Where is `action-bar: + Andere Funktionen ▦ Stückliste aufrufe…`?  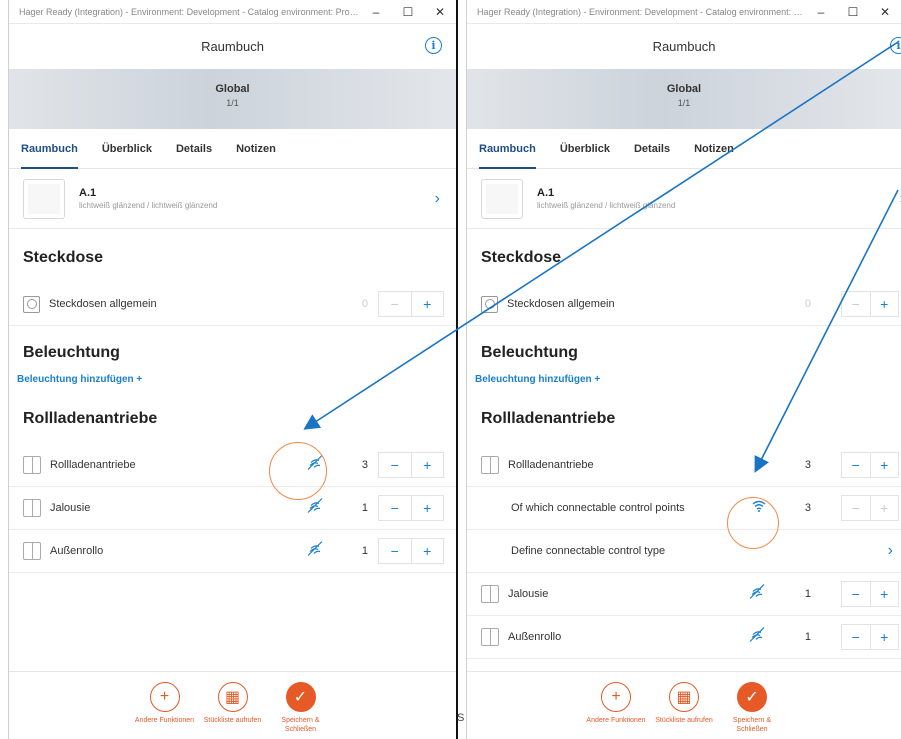
action-bar: + Andere Funktionen ▦ Stückliste aufrufe… is located at coordinates (684, 705).